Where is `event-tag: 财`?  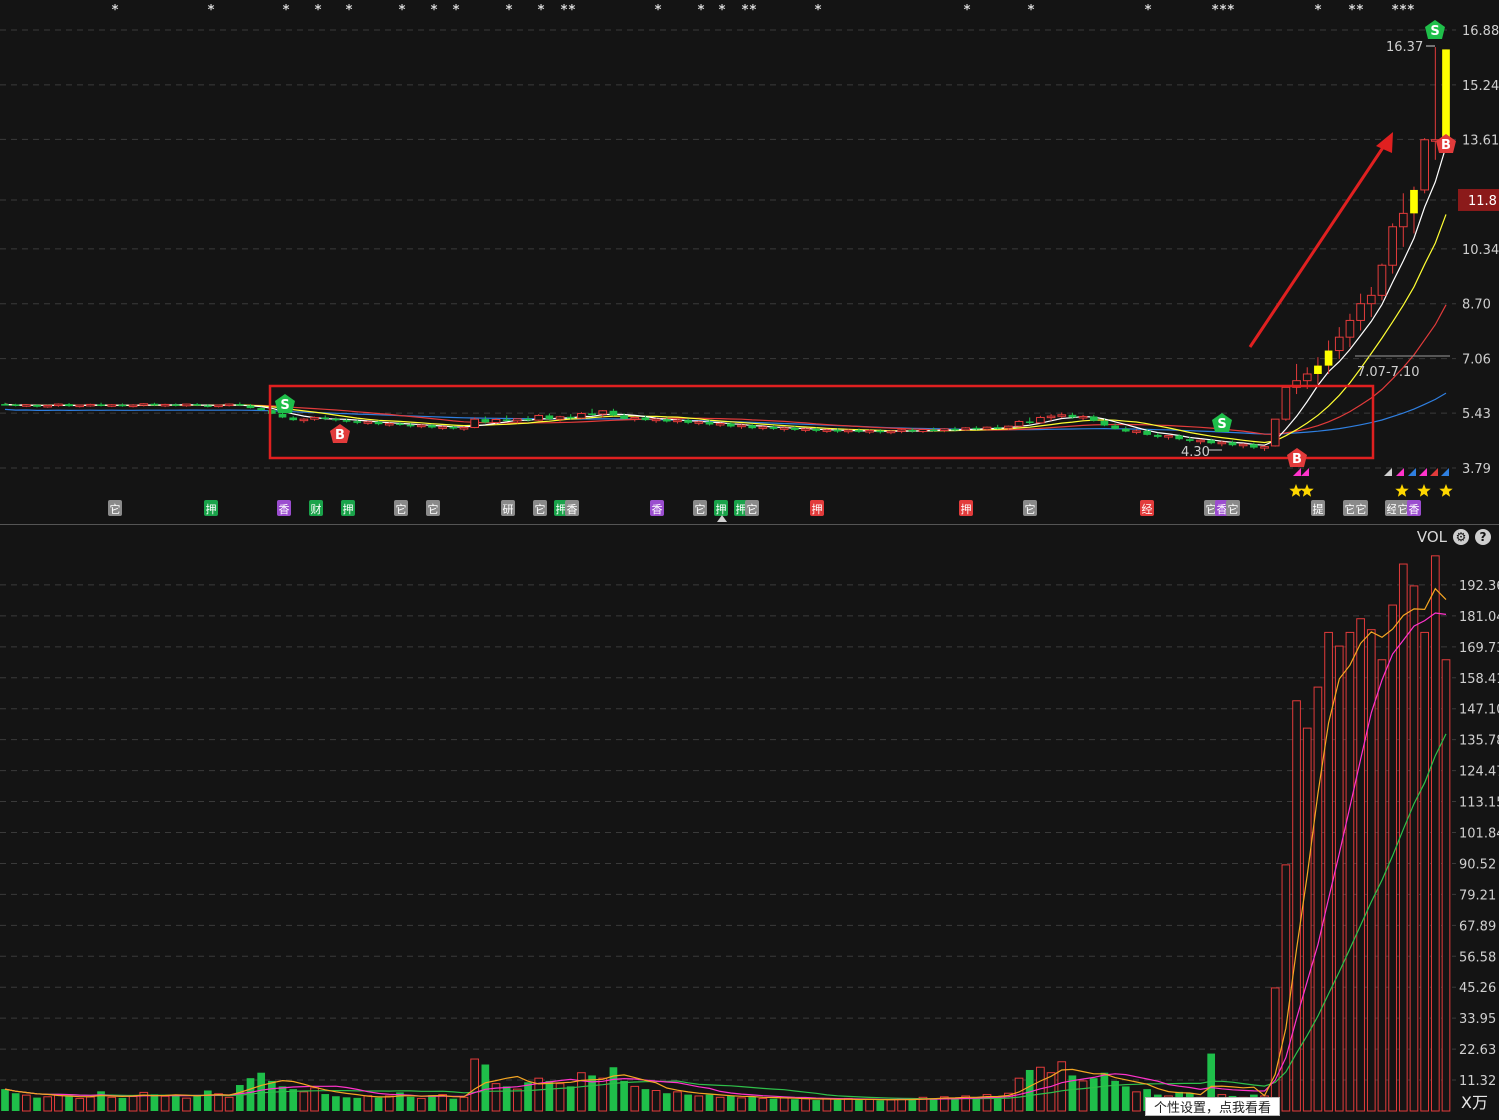
event-tag: 财 is located at coordinates (316, 508).